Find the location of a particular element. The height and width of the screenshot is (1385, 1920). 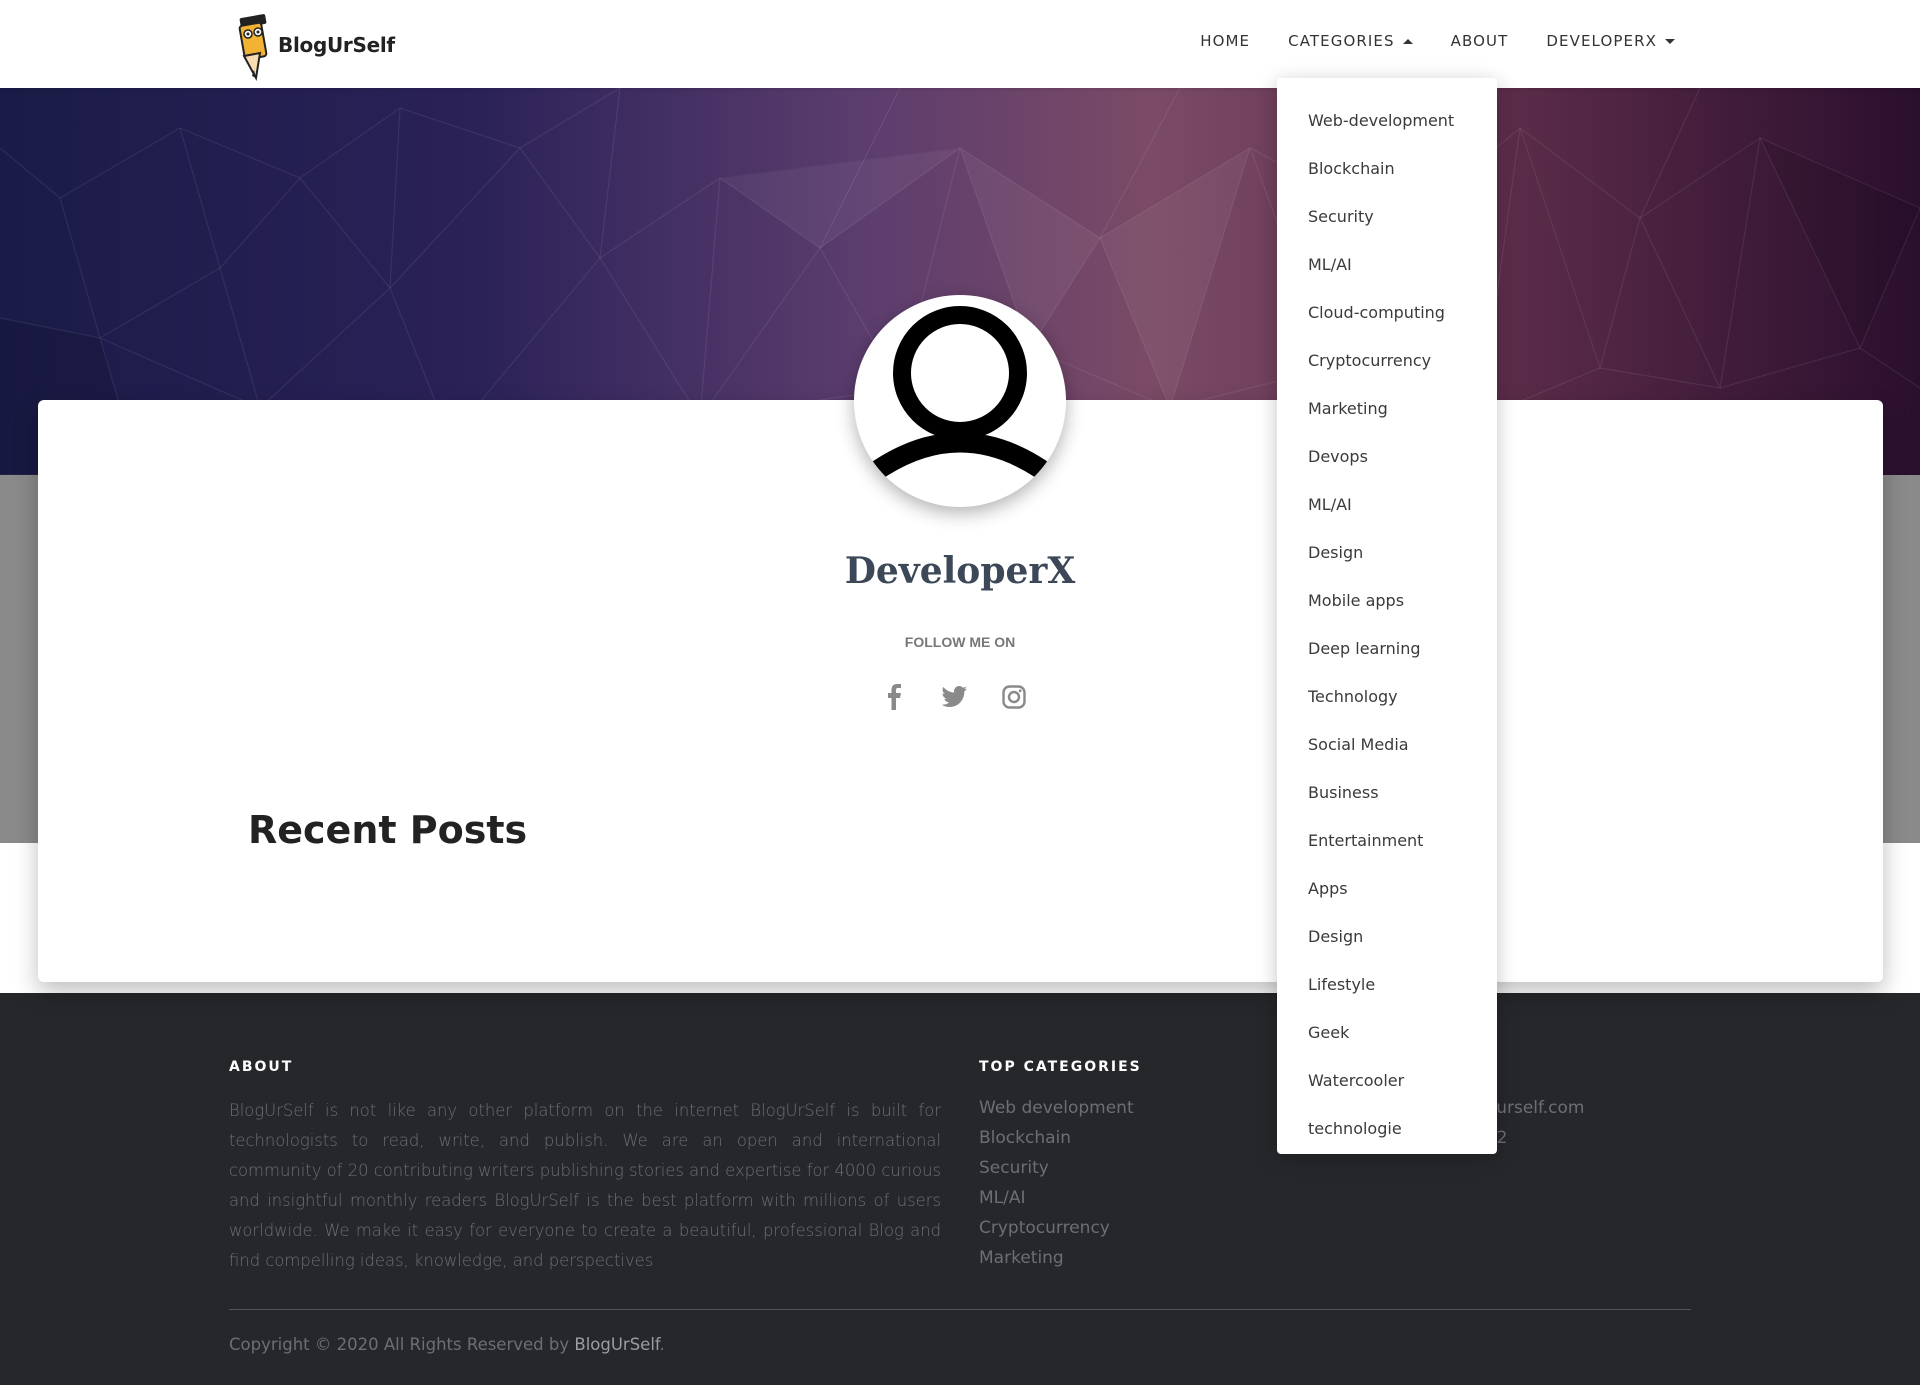

social-links is located at coordinates (954, 697).